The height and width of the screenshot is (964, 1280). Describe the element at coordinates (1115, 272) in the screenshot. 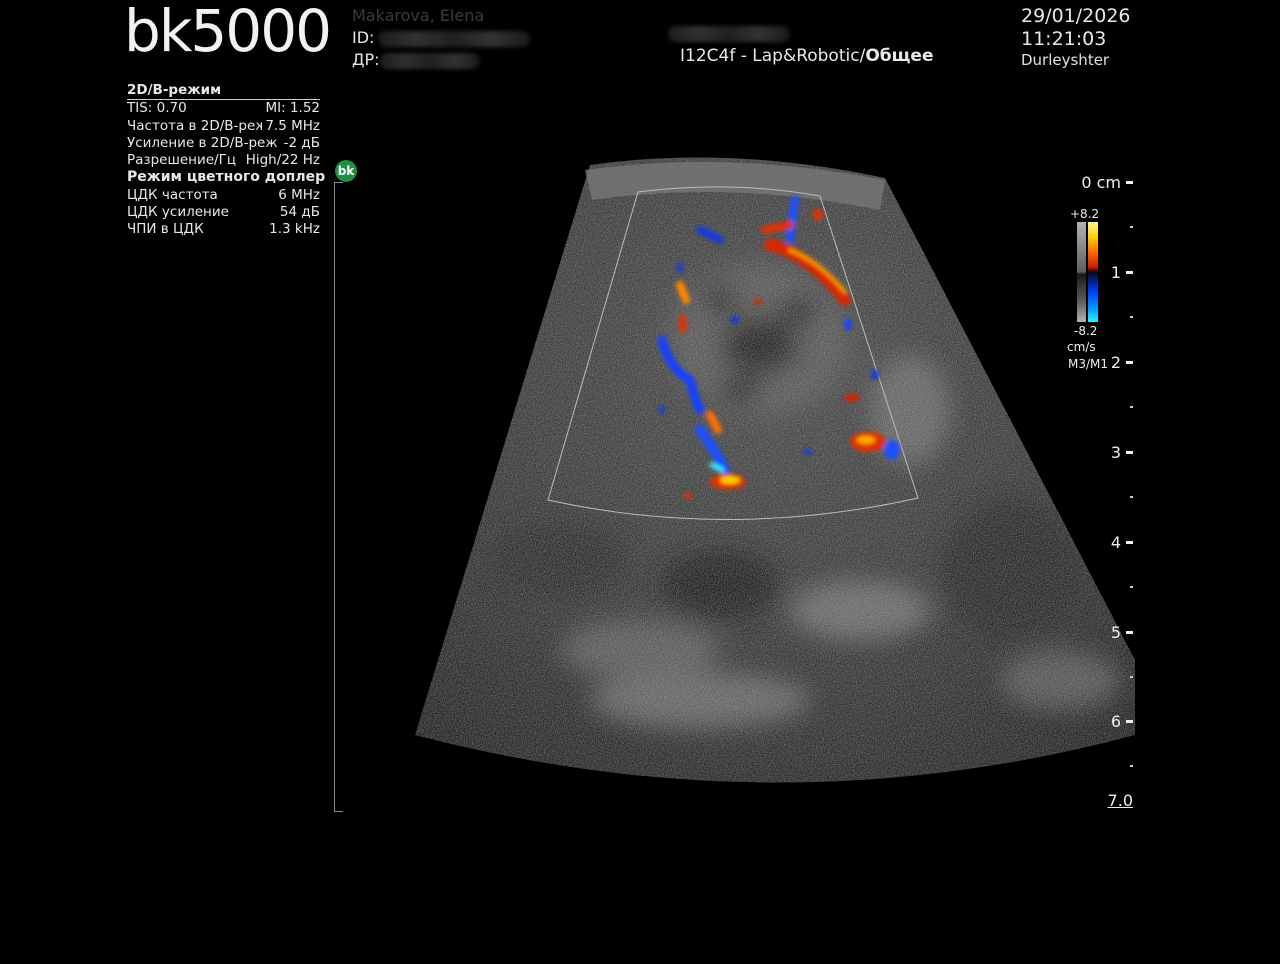

I see `depth-label: 1` at that location.